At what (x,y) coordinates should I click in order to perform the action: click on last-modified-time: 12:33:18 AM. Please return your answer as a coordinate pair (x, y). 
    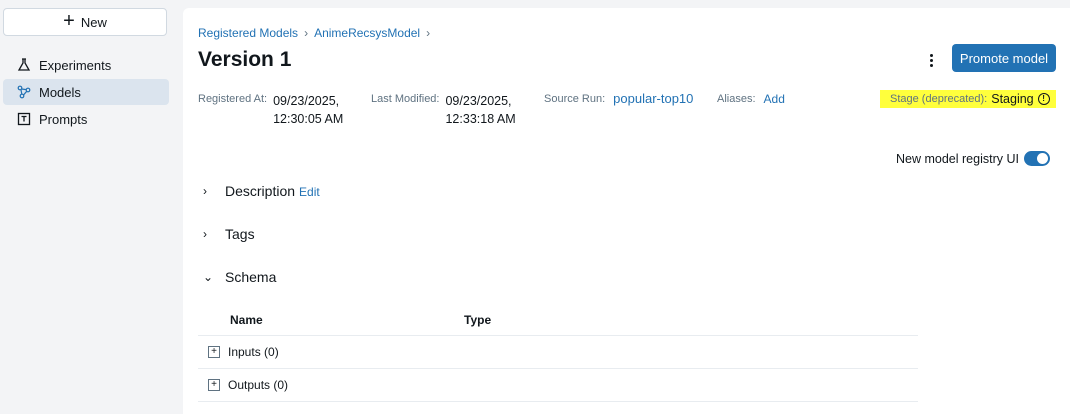
    Looking at the image, I should click on (480, 119).